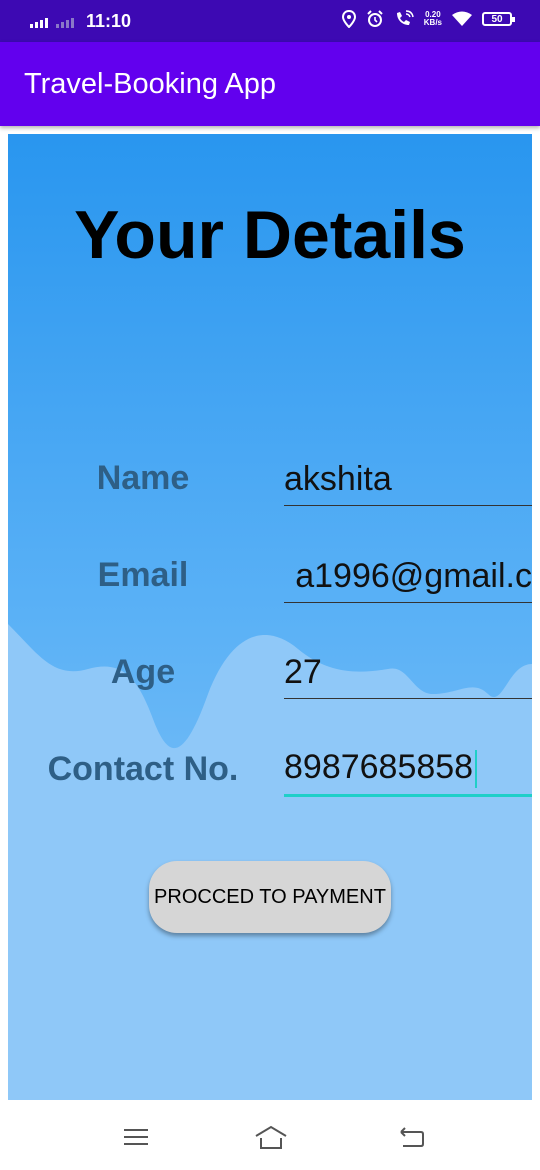 Image resolution: width=540 pixels, height=1170 pixels. I want to click on battery-icon: 50, so click(498, 19).